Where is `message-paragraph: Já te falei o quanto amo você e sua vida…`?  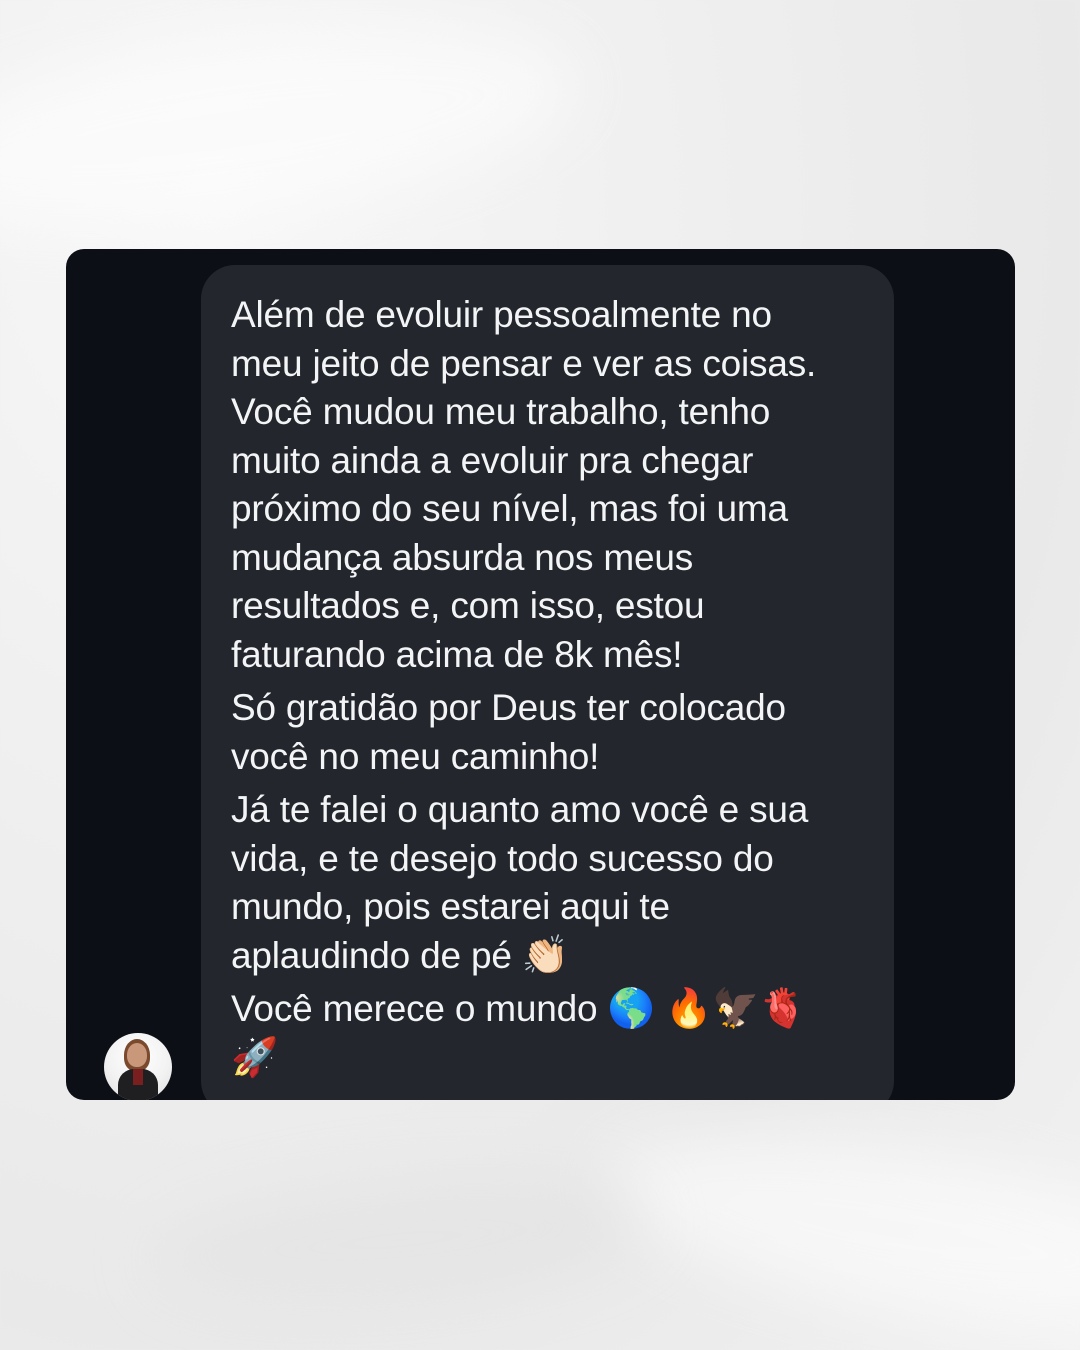
message-paragraph: Já te falei o quanto amo você e sua vida… is located at coordinates (552, 883).